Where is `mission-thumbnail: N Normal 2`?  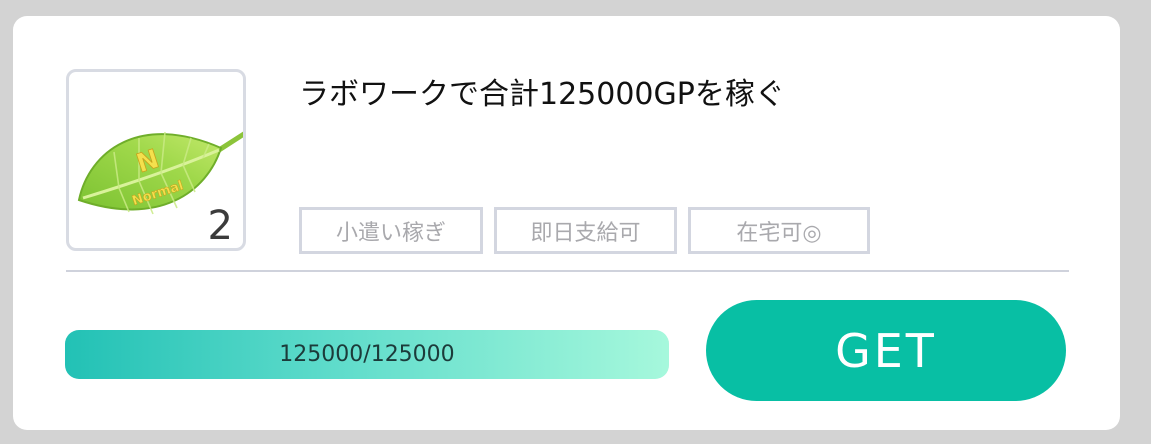 mission-thumbnail: N Normal 2 is located at coordinates (156, 160).